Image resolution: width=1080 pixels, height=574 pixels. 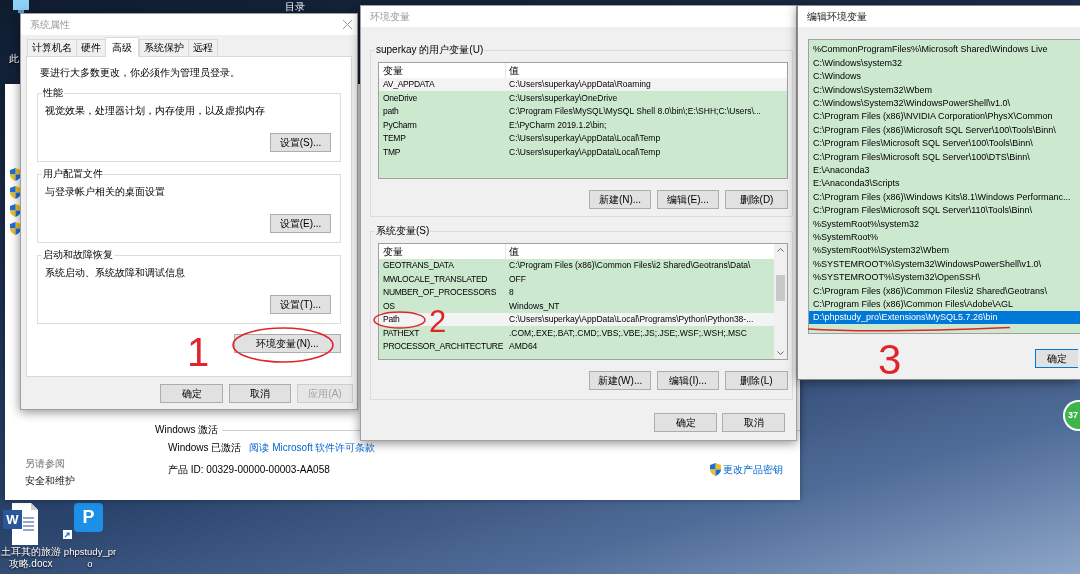 I want to click on table-cell: AV_APPDATA, so click(x=409, y=84).